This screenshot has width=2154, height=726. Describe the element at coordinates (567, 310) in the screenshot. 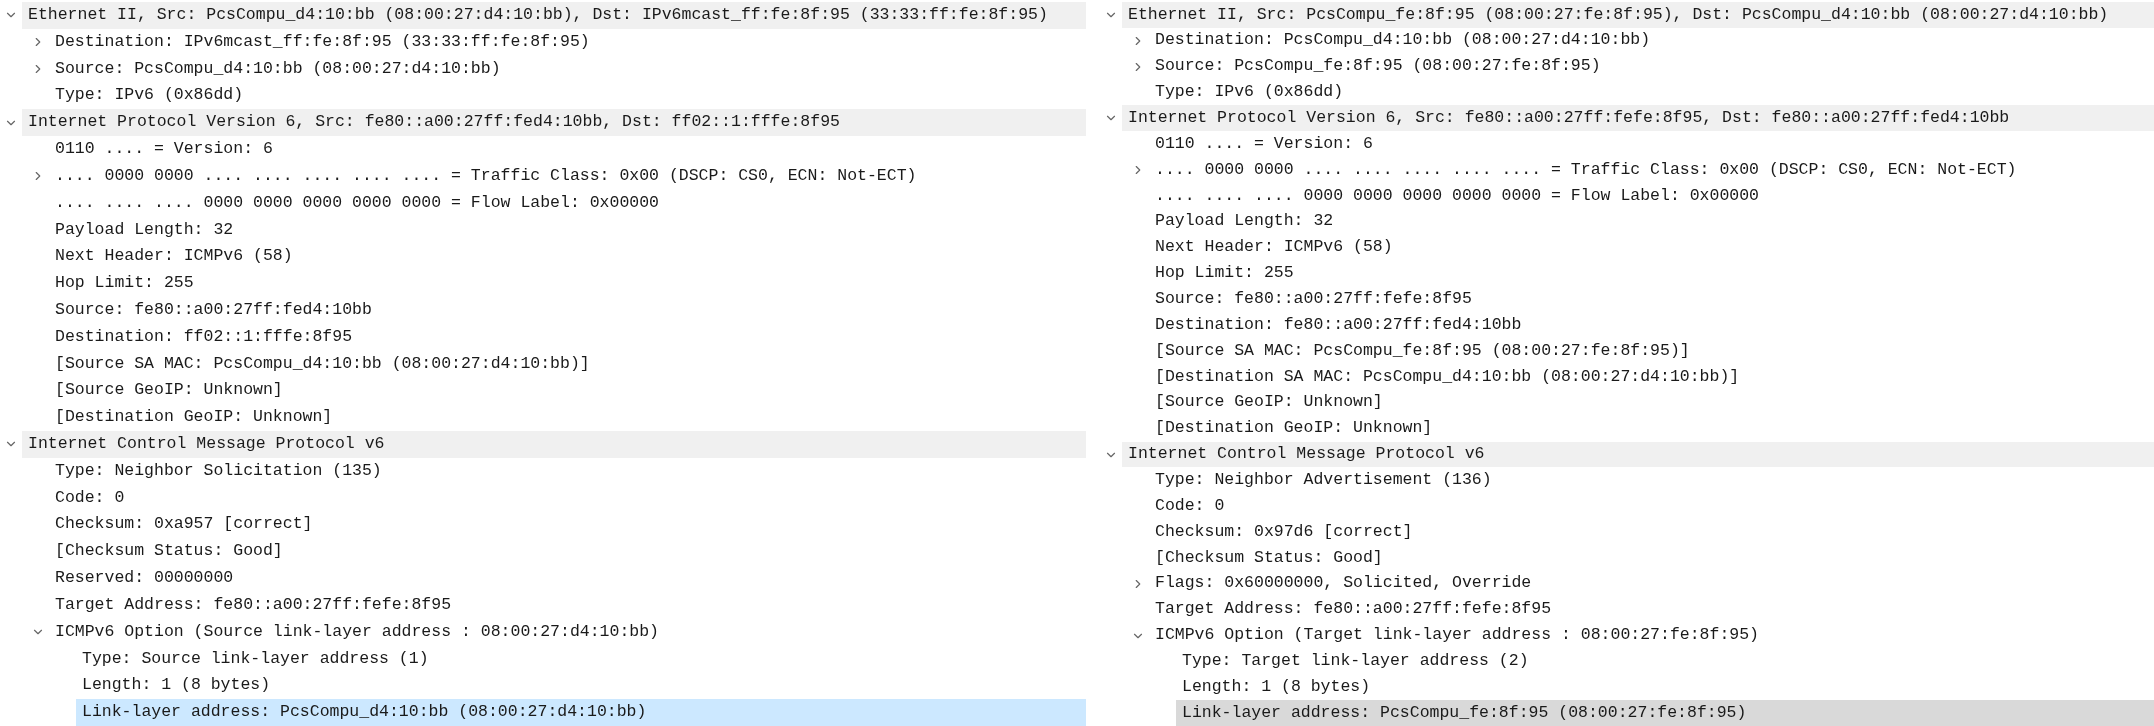

I see `tree-item: Source: fe80::a00:27ff:fed4:10bb` at that location.